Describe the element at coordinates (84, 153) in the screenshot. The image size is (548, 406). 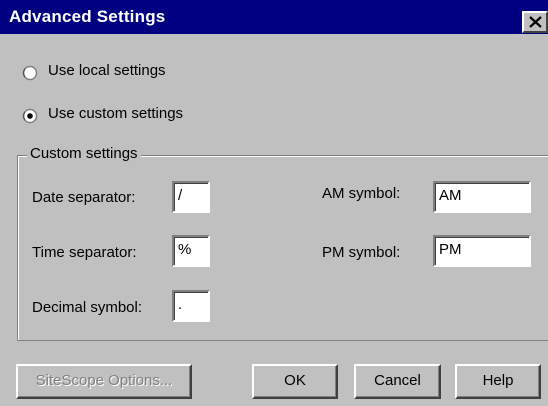
I see `custom-settings-legend: Custom settings` at that location.